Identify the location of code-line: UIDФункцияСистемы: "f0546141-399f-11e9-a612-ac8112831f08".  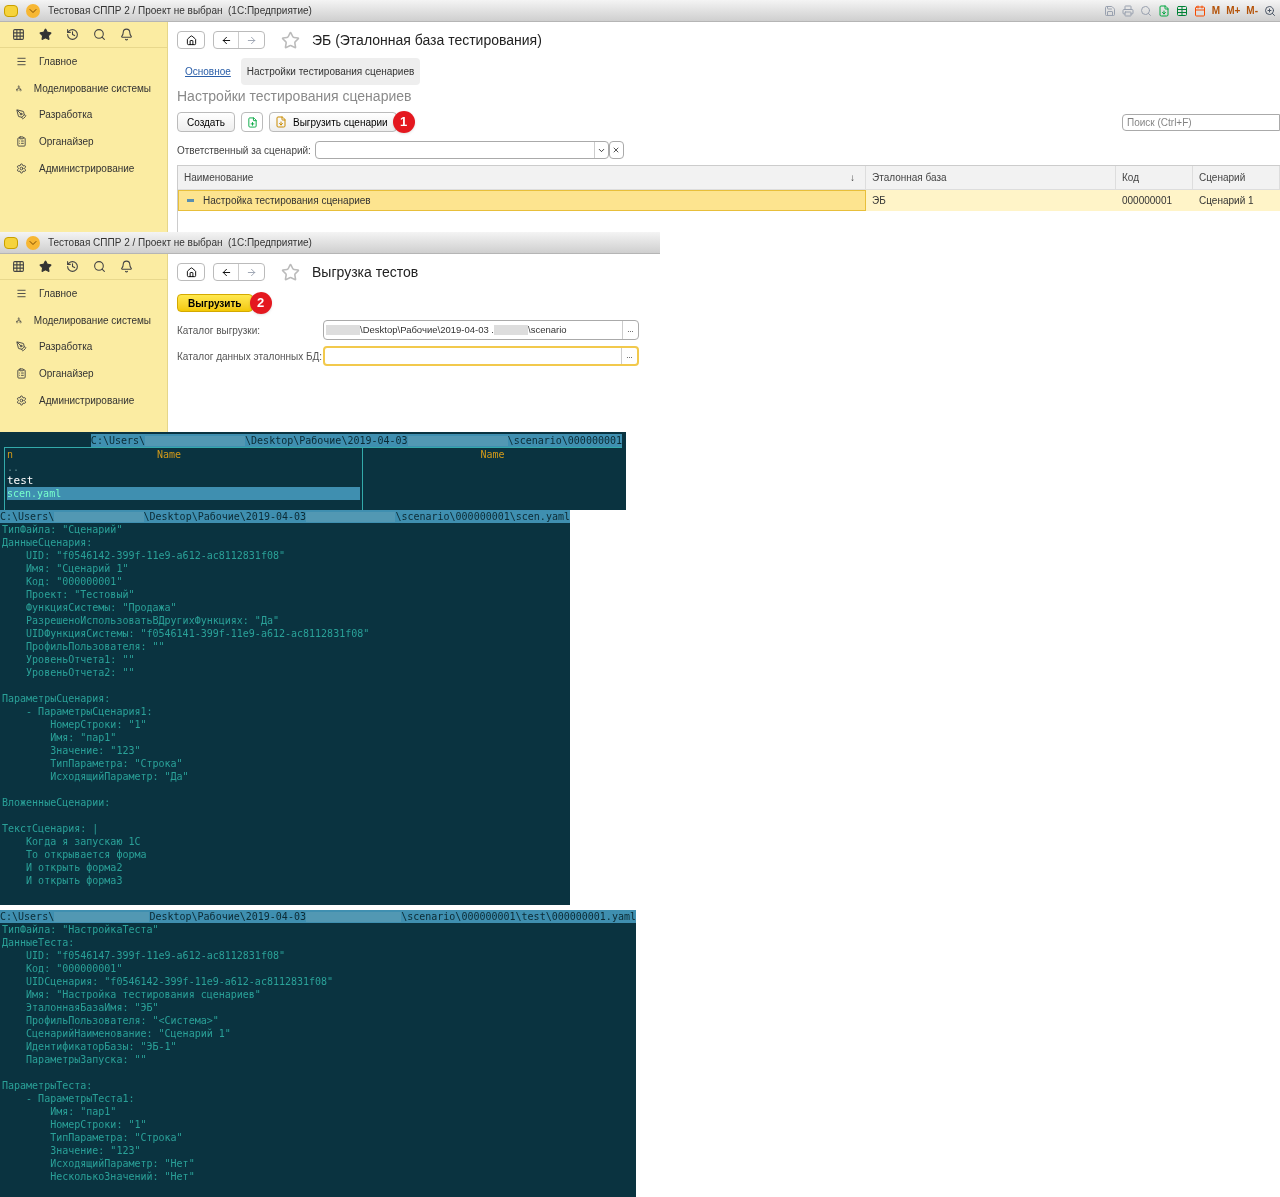
(198, 633).